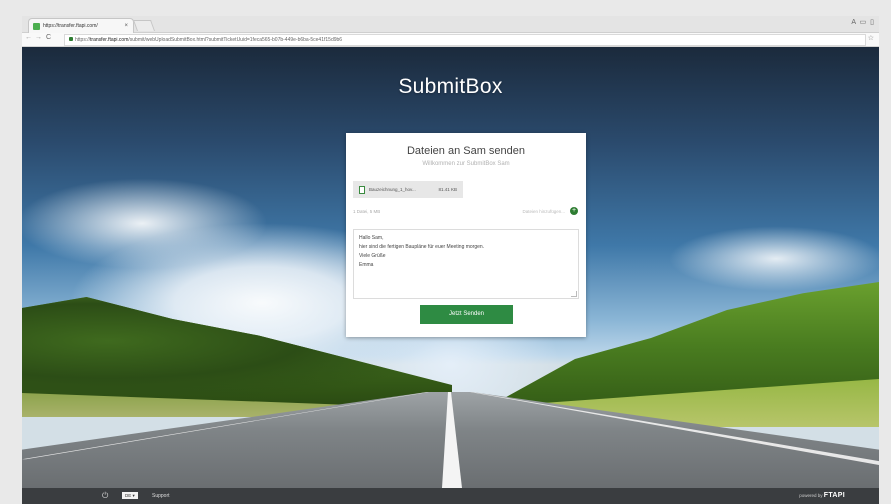 The height and width of the screenshot is (504, 891). I want to click on page-title: SubmitBox, so click(450, 86).